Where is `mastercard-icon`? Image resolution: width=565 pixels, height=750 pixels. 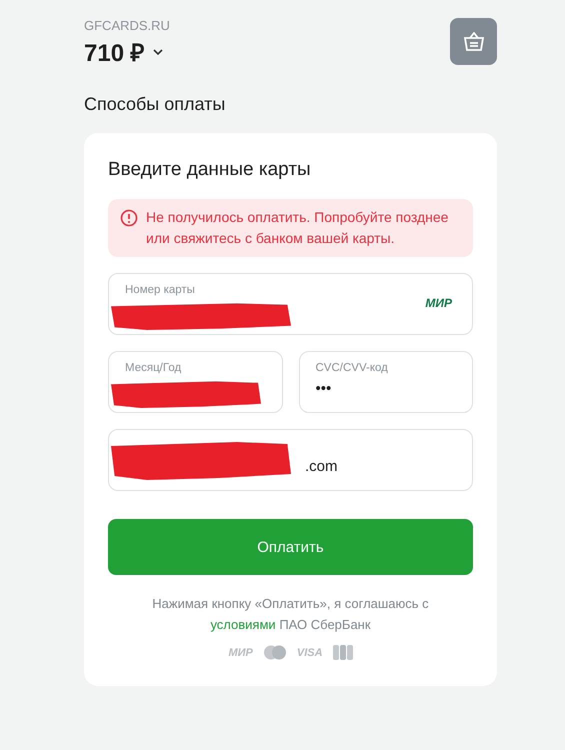
mastercard-icon is located at coordinates (274, 652).